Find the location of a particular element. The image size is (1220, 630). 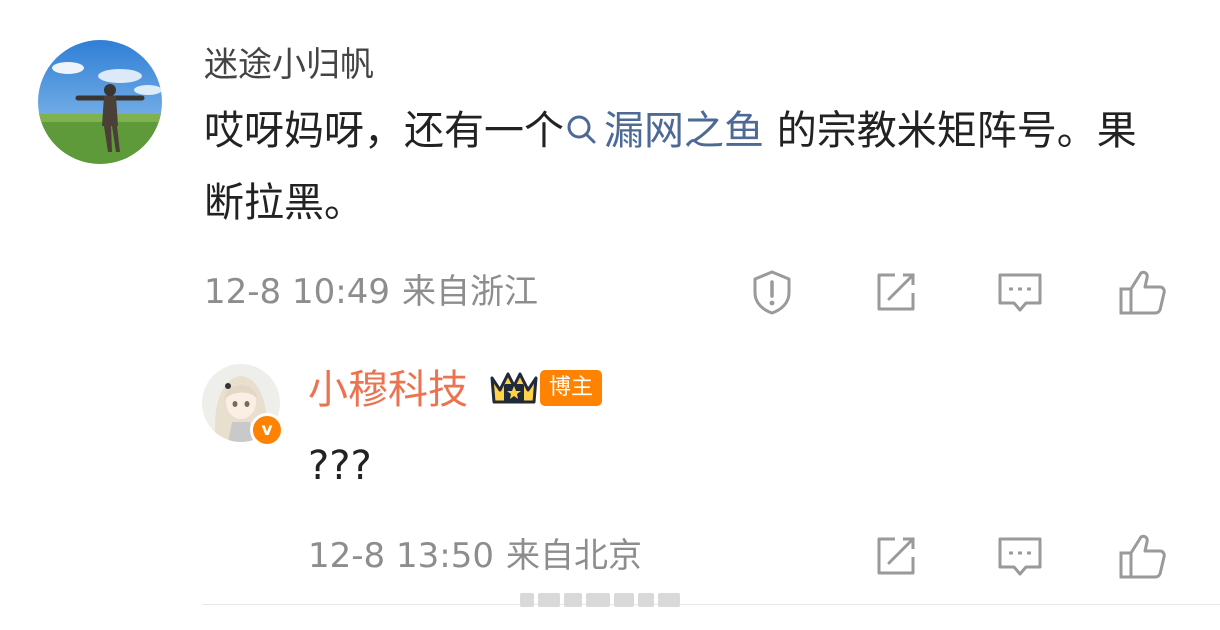

reply-like-button is located at coordinates (1142, 556).